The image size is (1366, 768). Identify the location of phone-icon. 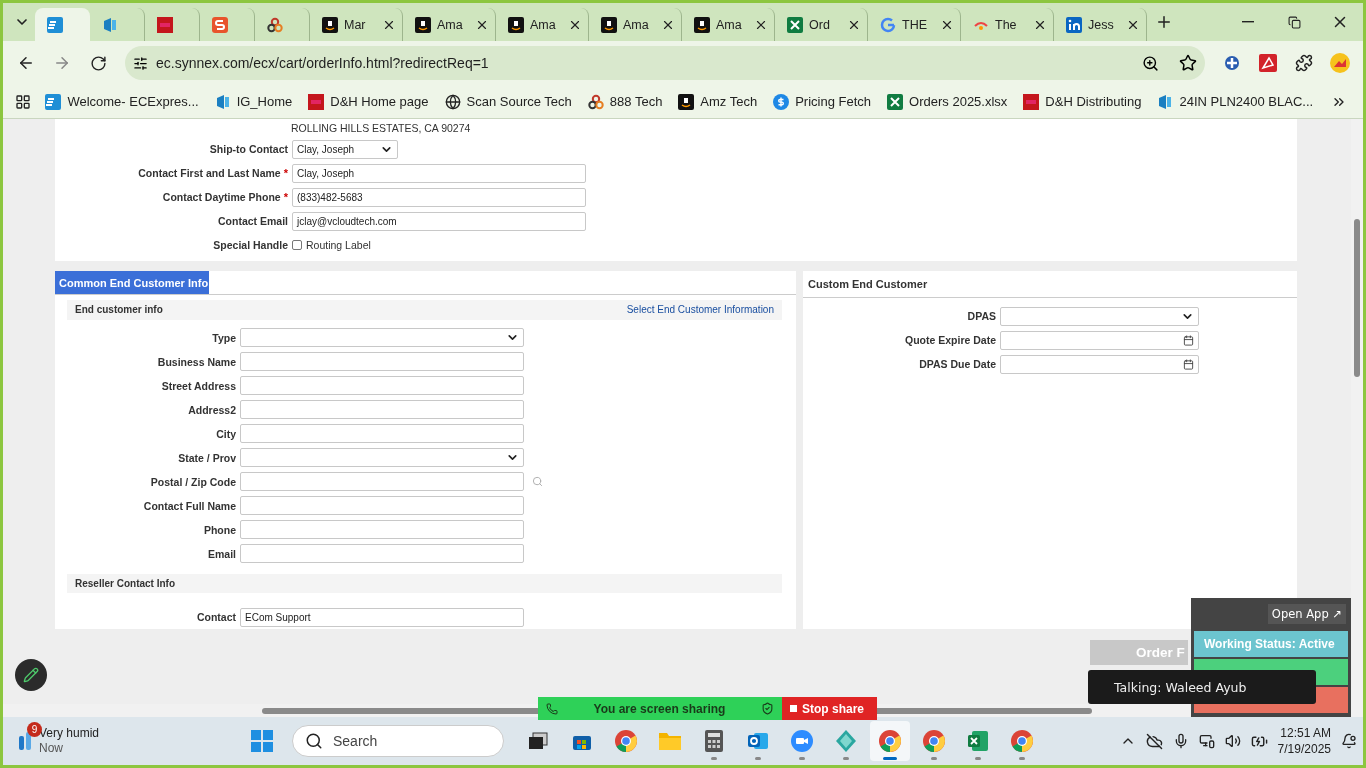
(552, 708).